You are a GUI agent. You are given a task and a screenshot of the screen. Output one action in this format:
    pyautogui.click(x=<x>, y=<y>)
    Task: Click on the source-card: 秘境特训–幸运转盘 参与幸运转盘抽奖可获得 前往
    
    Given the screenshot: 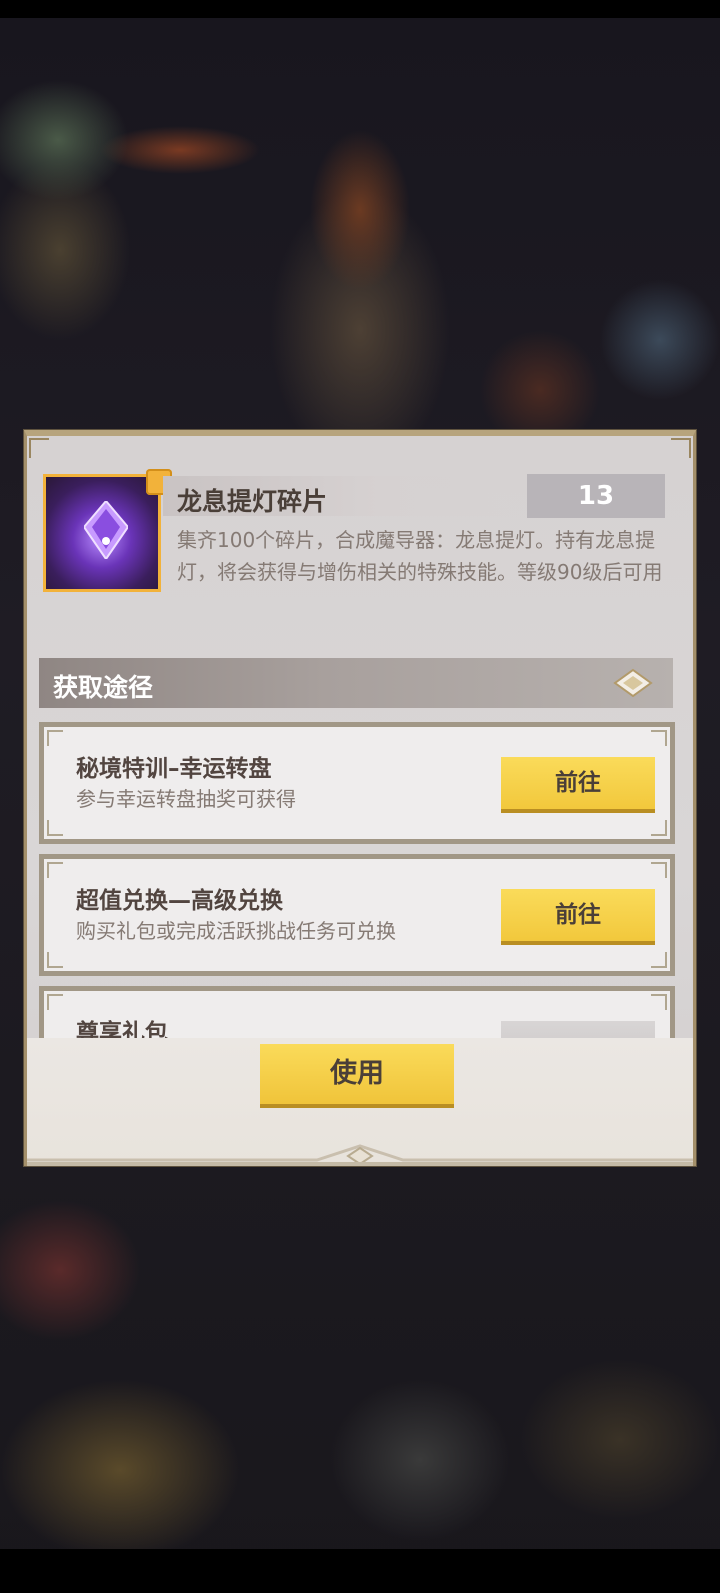 What is the action you would take?
    pyautogui.click(x=357, y=783)
    